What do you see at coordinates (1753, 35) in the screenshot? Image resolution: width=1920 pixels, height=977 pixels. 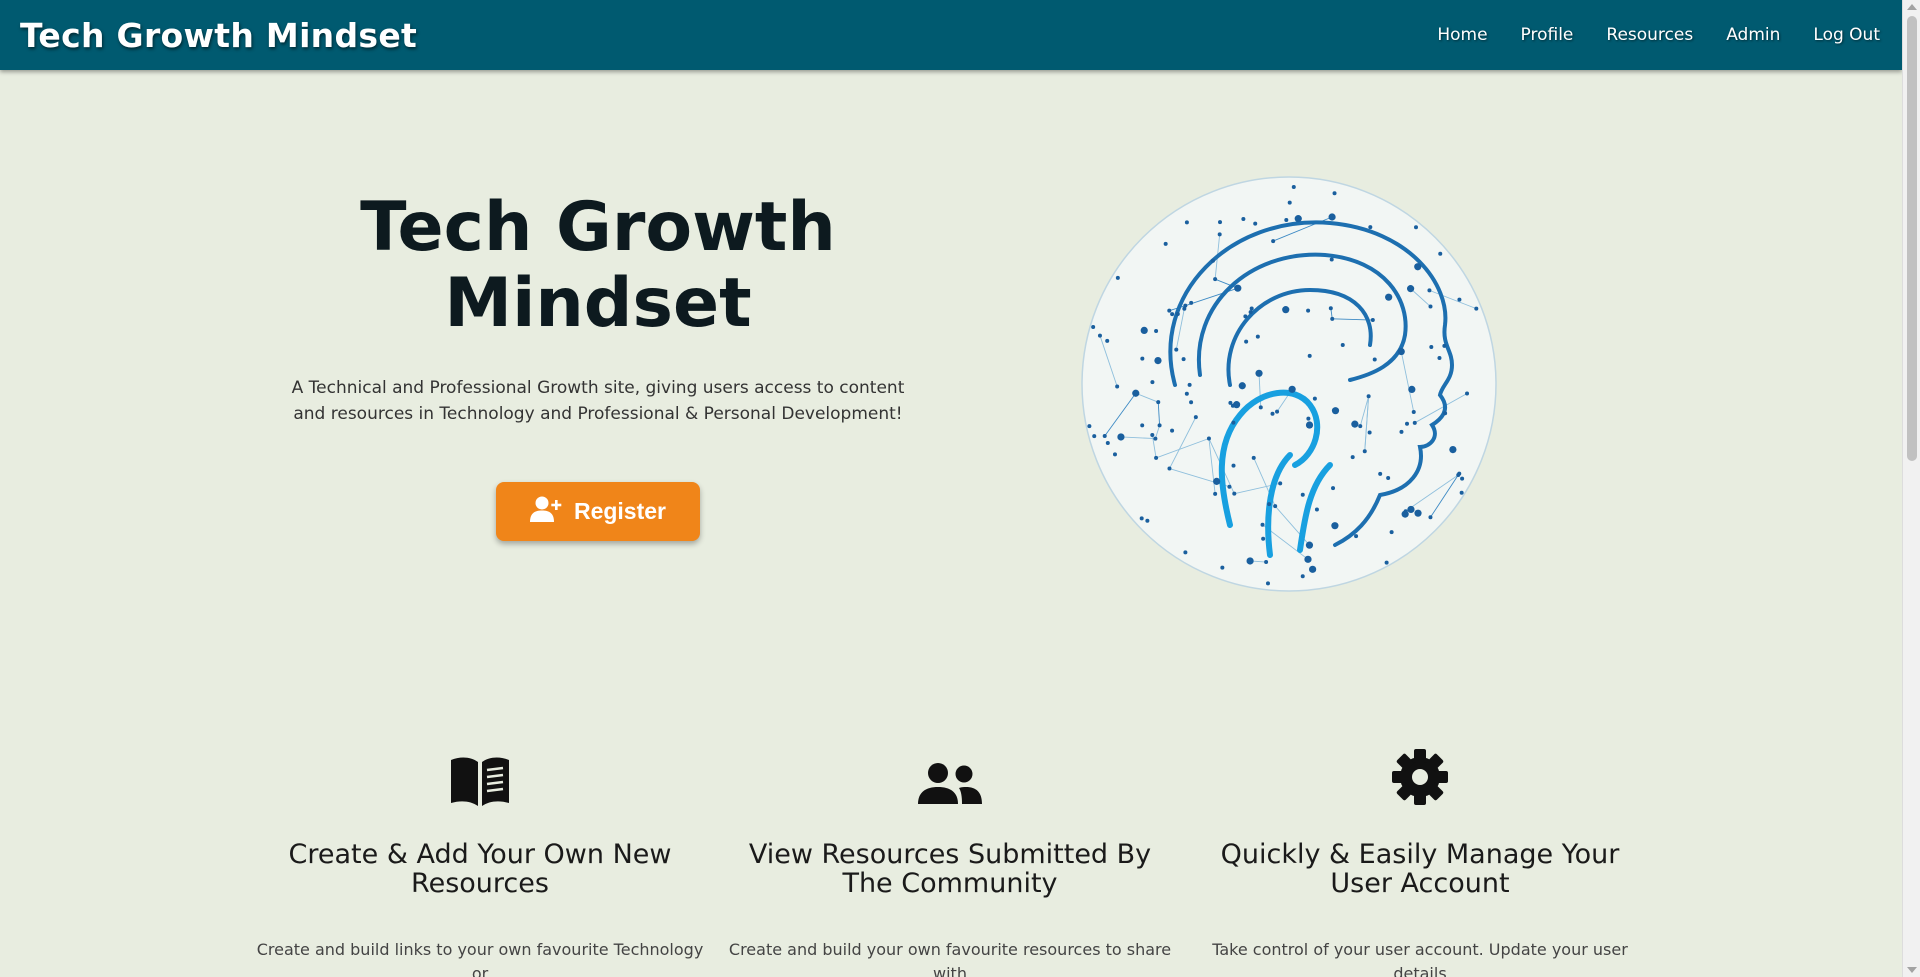 I see `nav-link-admin: Admin` at bounding box center [1753, 35].